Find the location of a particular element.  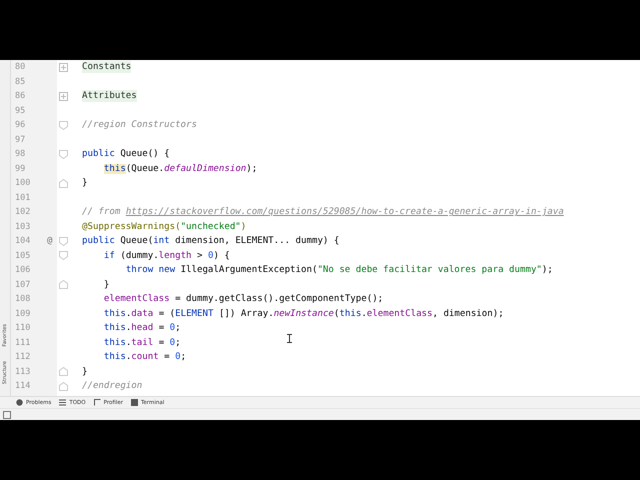

list-icon is located at coordinates (62, 402).